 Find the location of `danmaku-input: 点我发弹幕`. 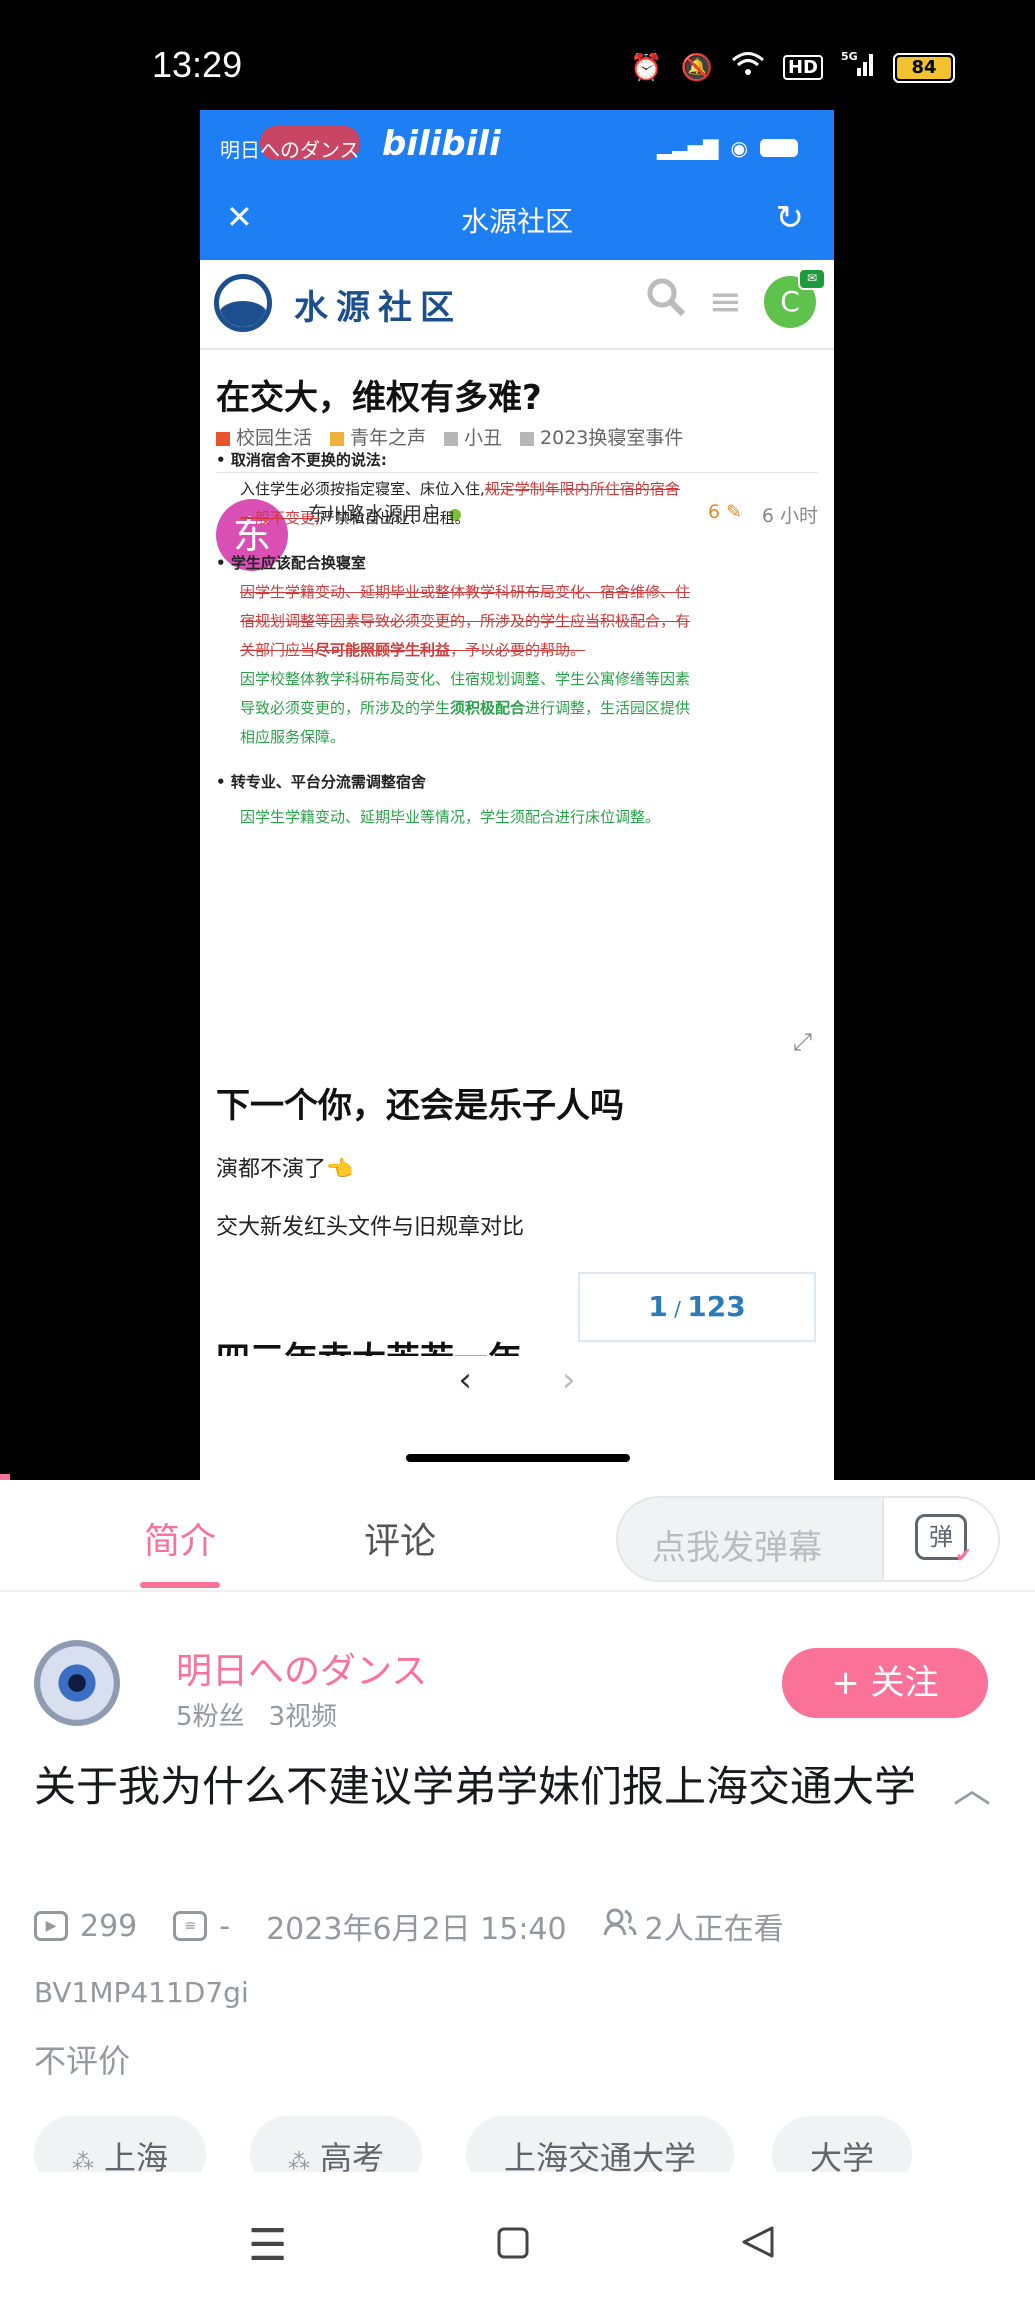

danmaku-input: 点我发弹幕 is located at coordinates (737, 1544).